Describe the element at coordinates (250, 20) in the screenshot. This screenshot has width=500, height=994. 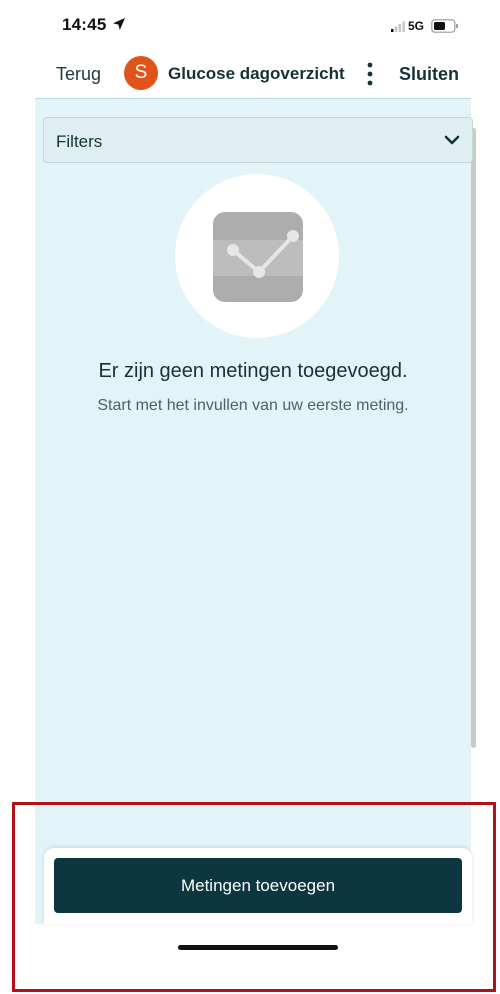
I see `status-bar: 14:45 5G` at that location.